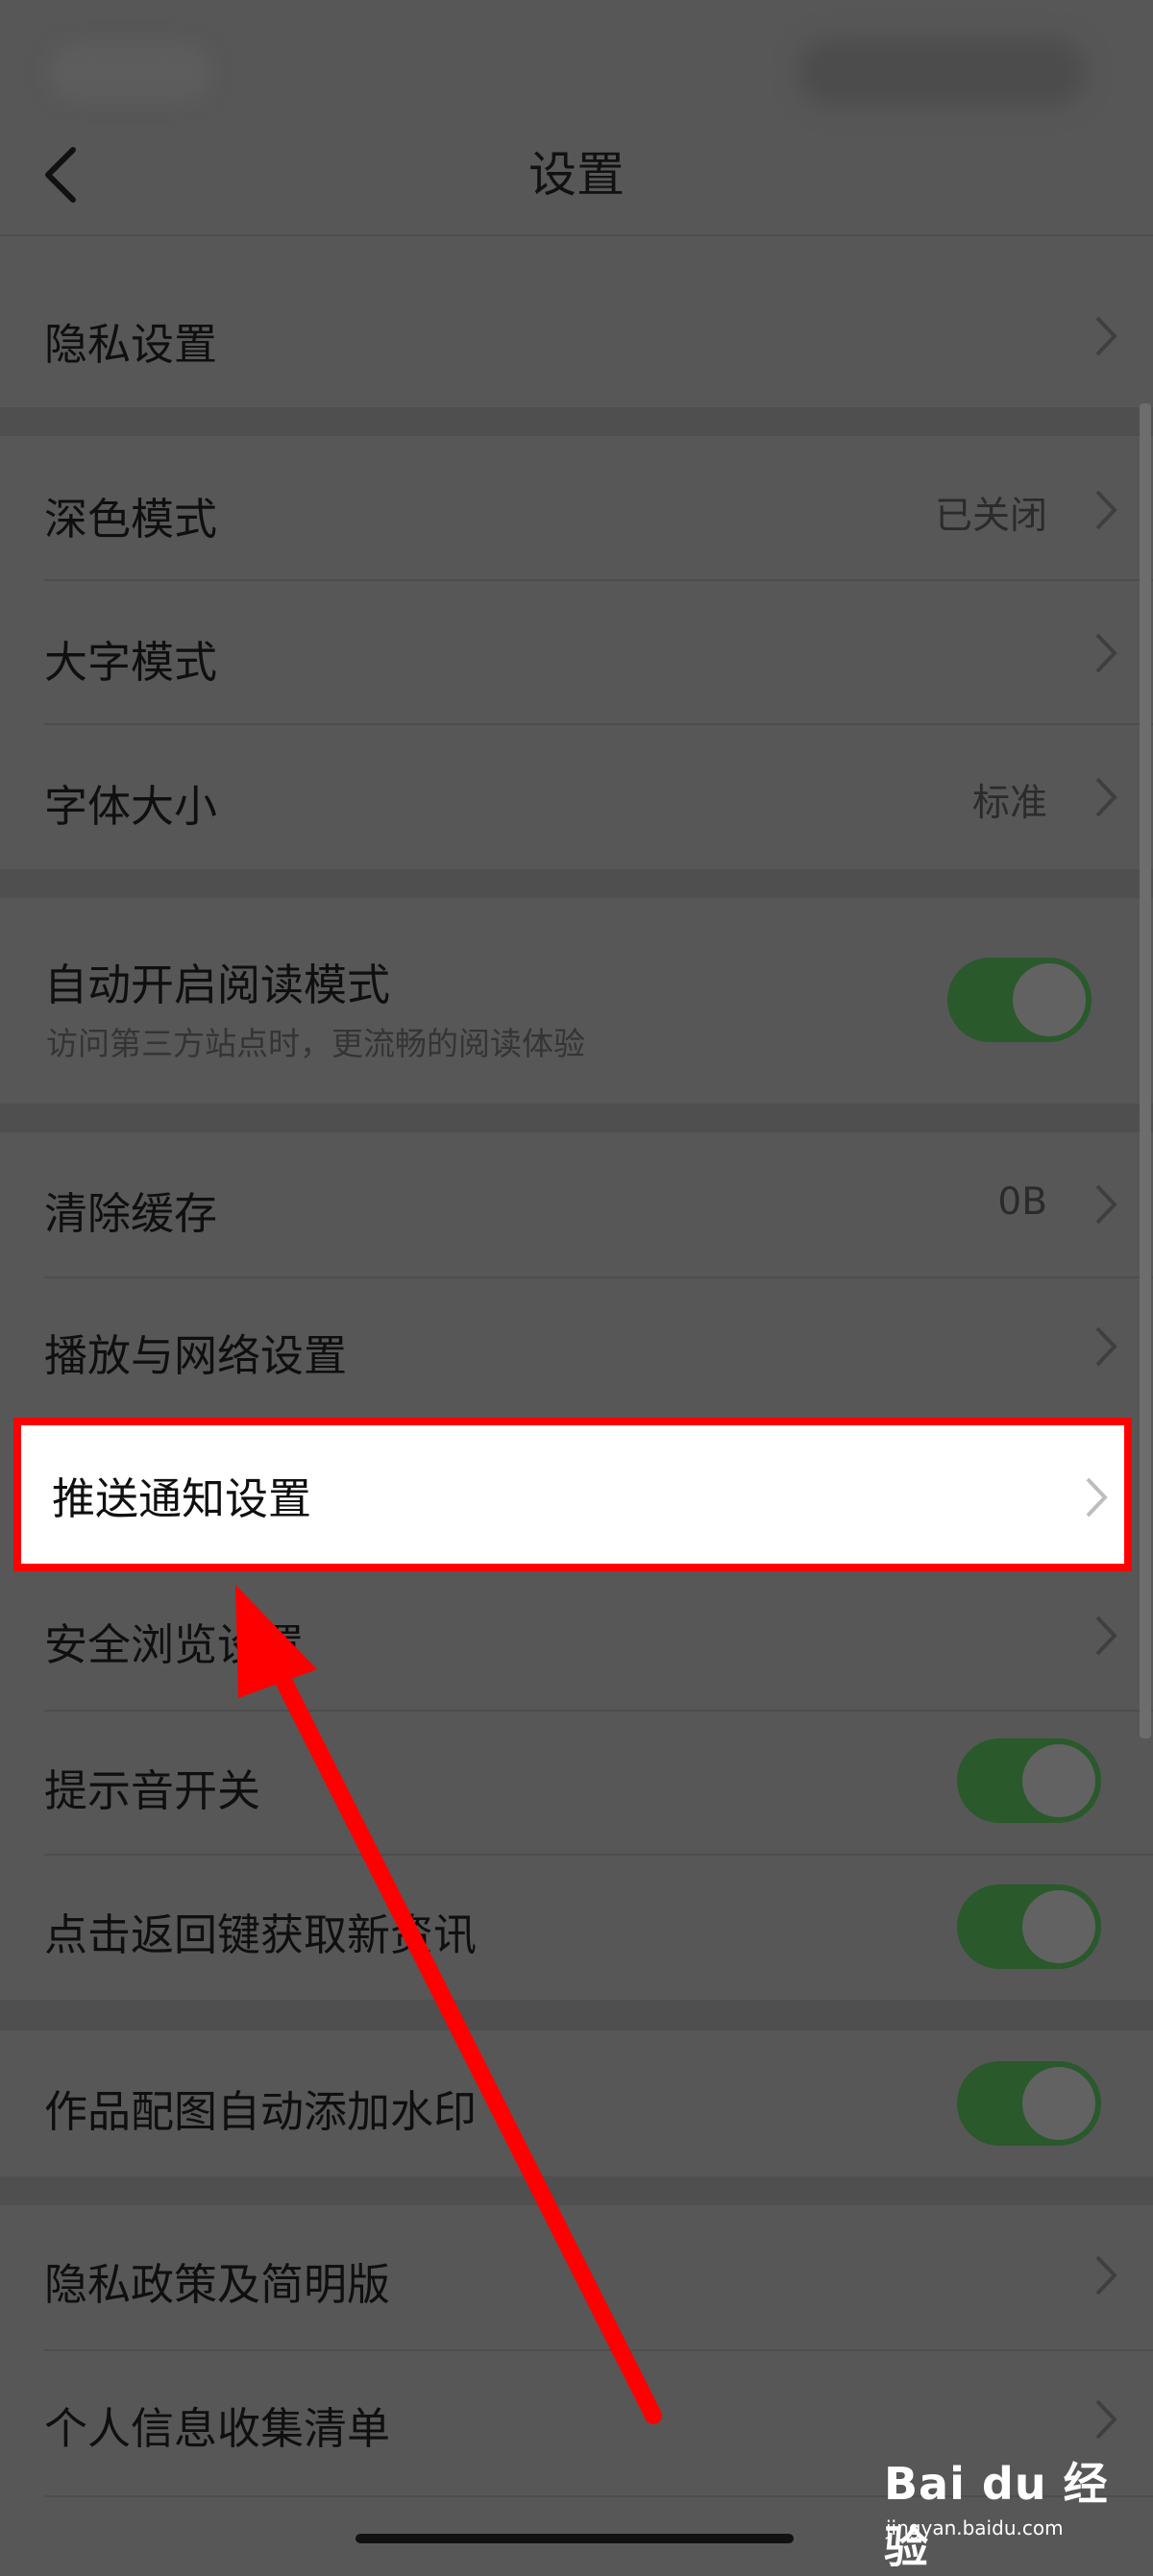 Image resolution: width=1153 pixels, height=2576 pixels. I want to click on back-refresh-toggle, so click(1029, 1926).